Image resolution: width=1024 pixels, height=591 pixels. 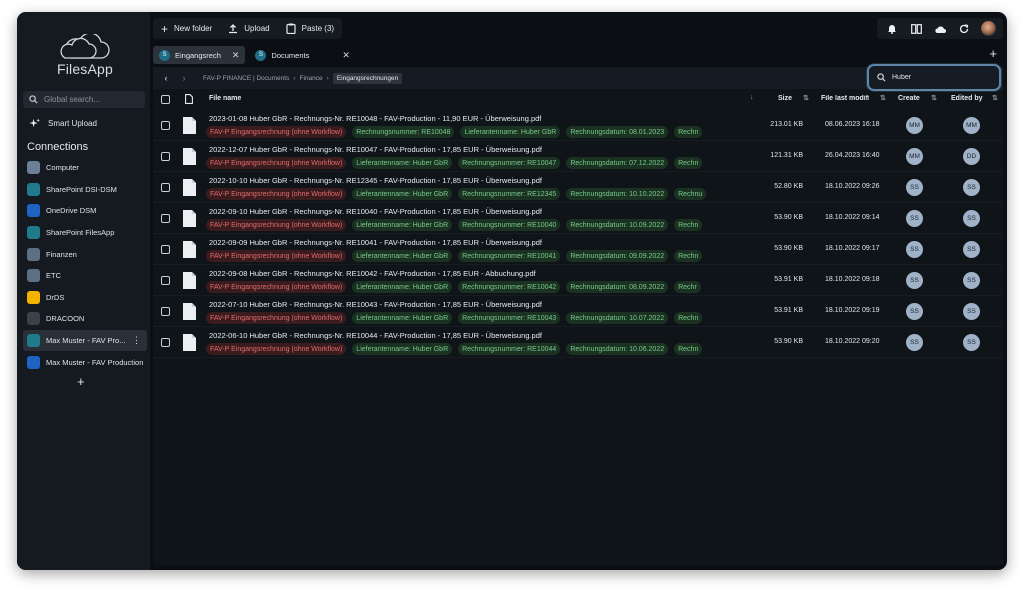 I want to click on split-view-button, so click(x=916, y=28).